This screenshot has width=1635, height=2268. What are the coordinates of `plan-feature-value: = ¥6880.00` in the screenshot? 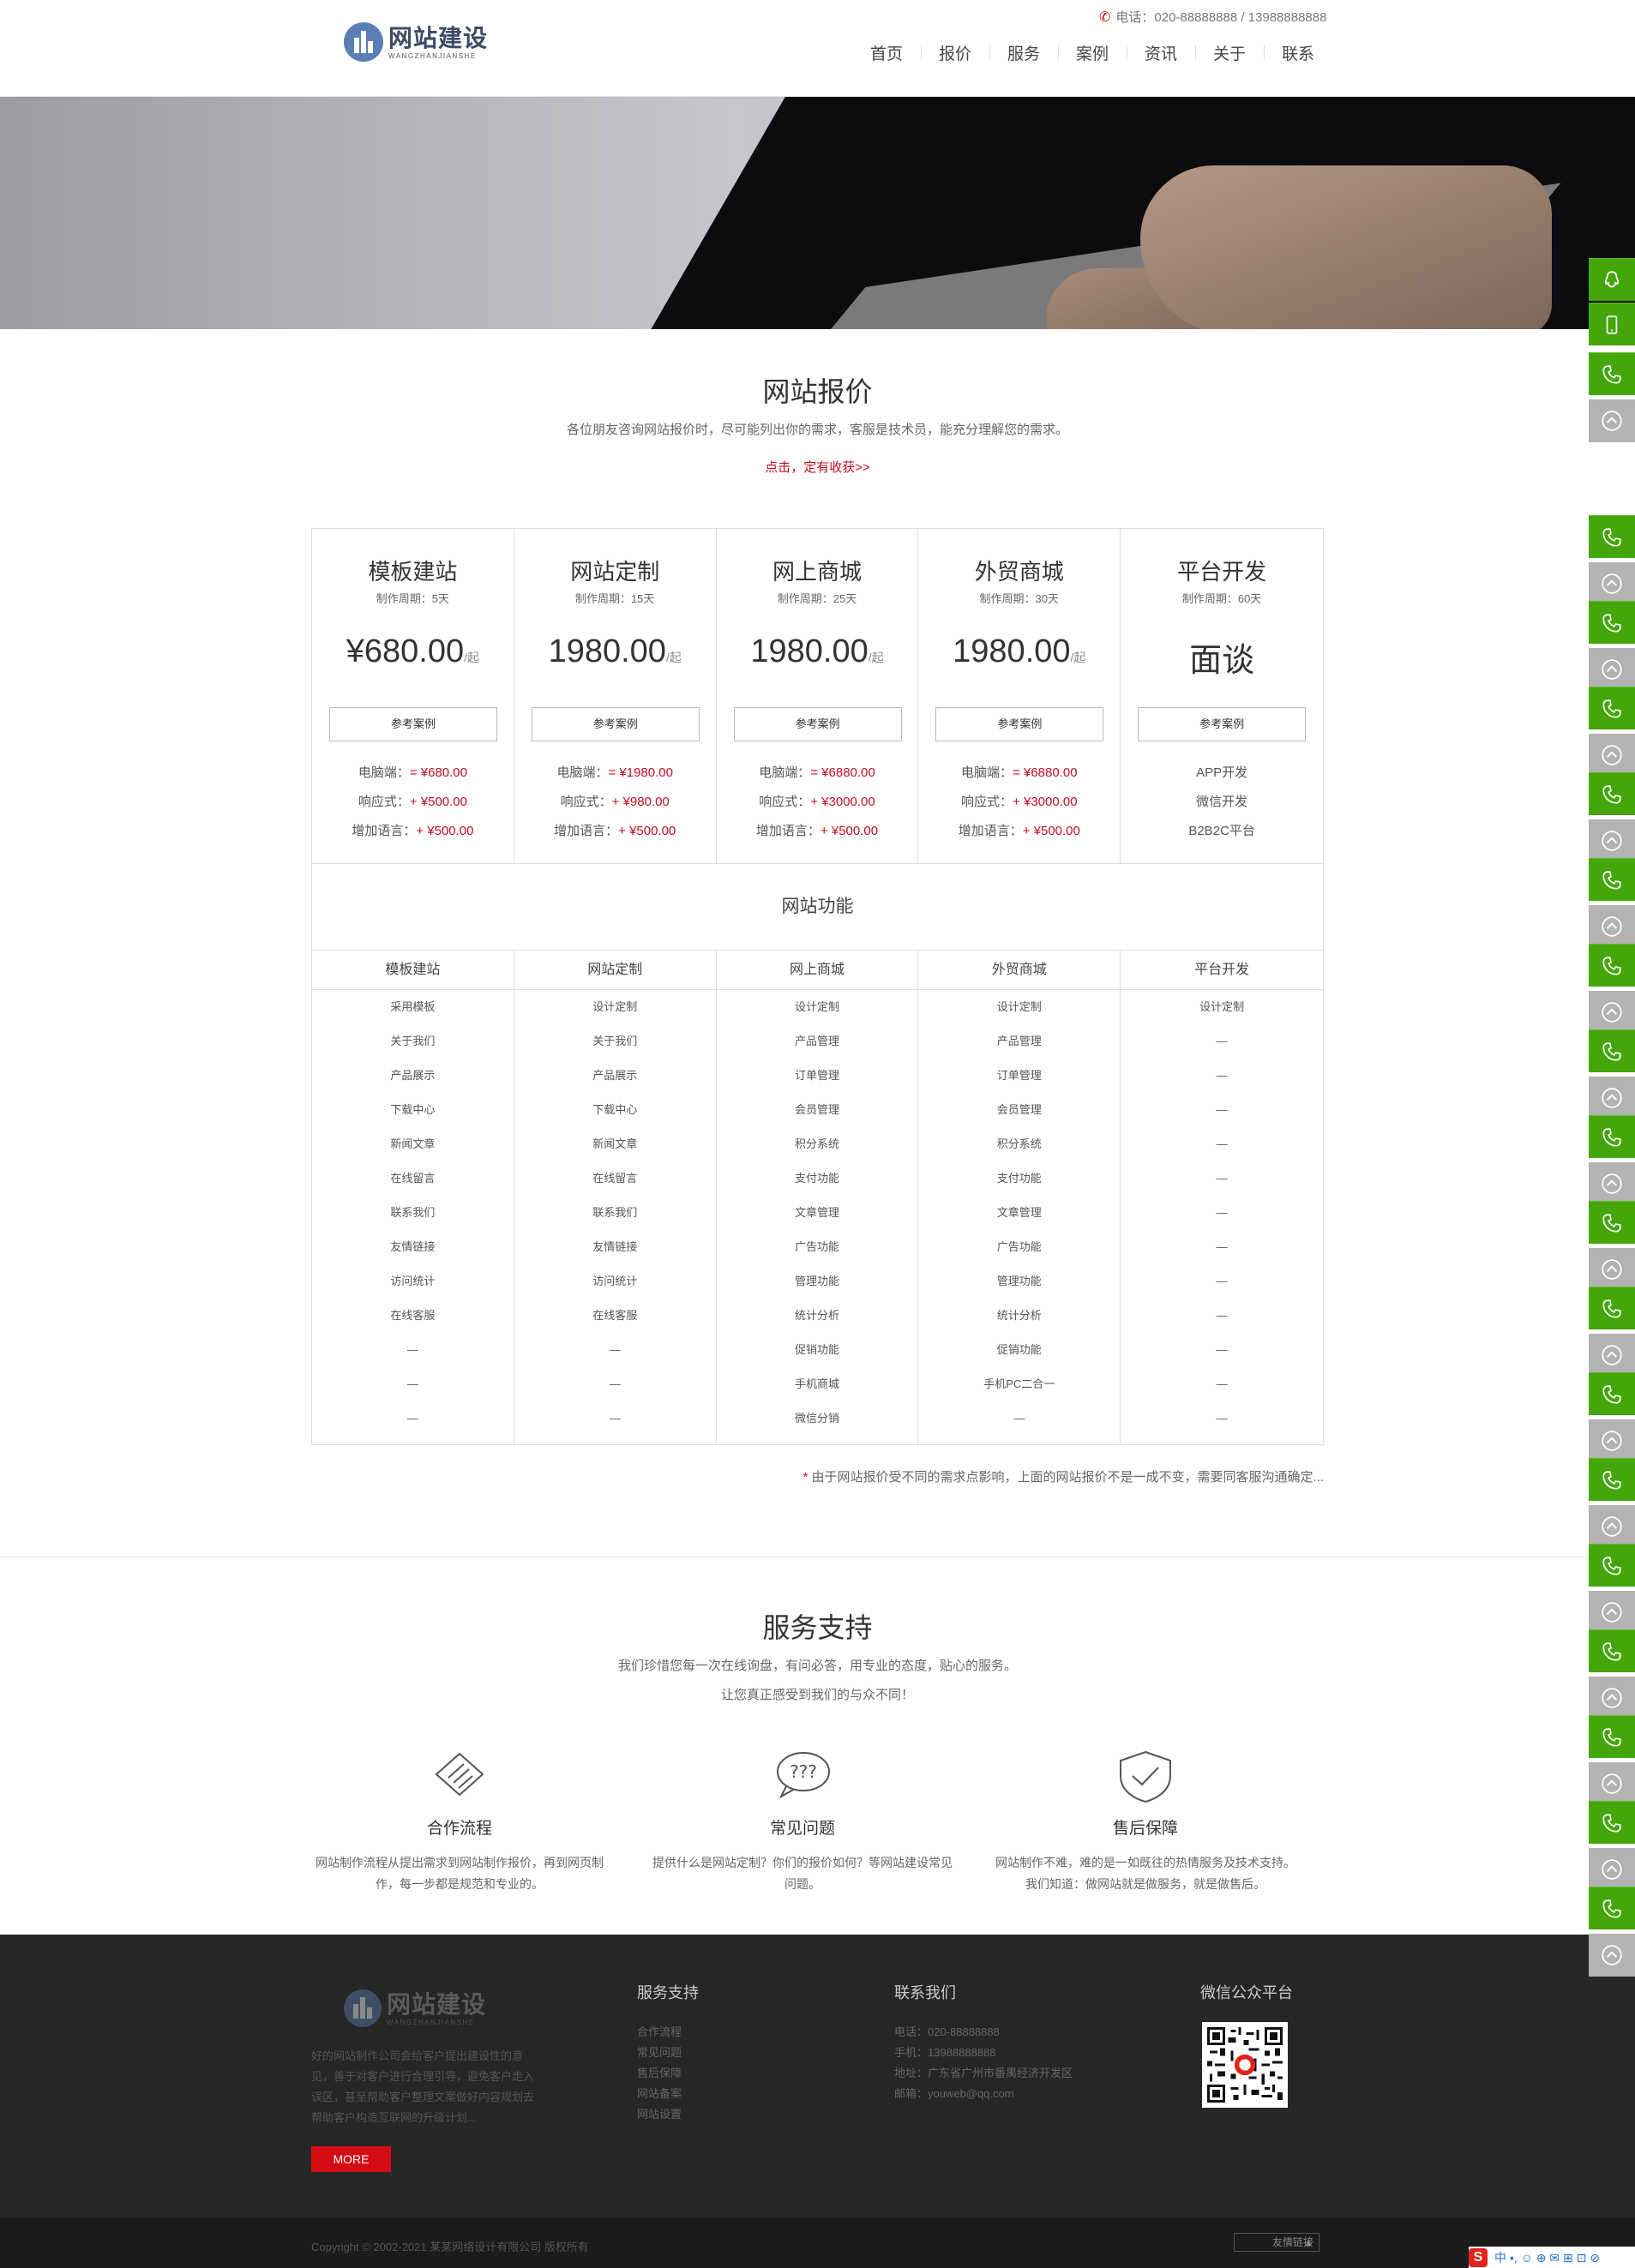 It's located at (1045, 772).